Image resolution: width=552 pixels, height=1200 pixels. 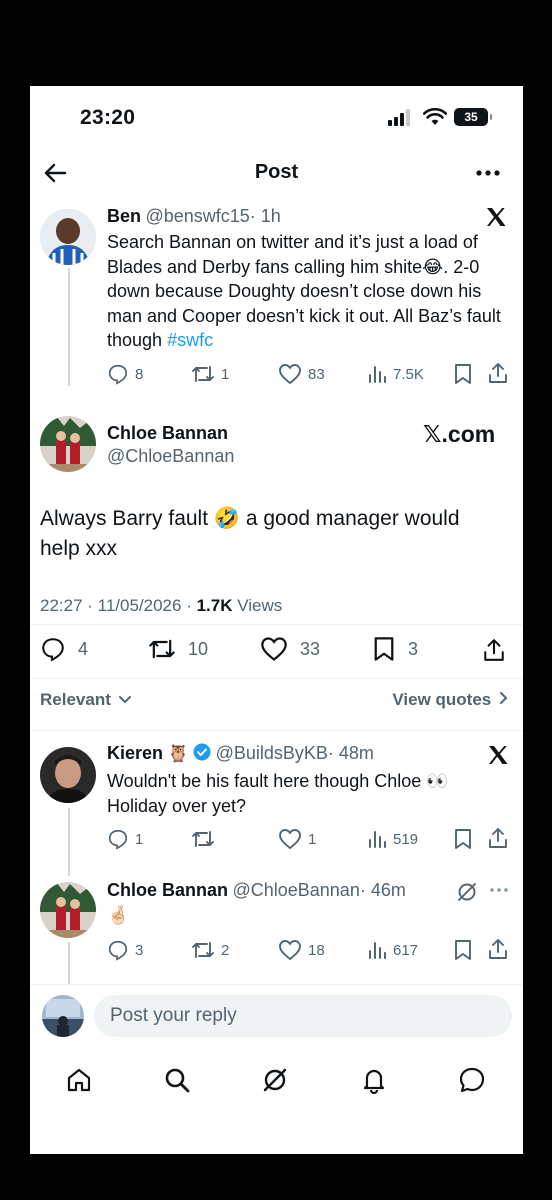 What do you see at coordinates (178, 753) in the screenshot?
I see `owl-emoji: 🦉` at bounding box center [178, 753].